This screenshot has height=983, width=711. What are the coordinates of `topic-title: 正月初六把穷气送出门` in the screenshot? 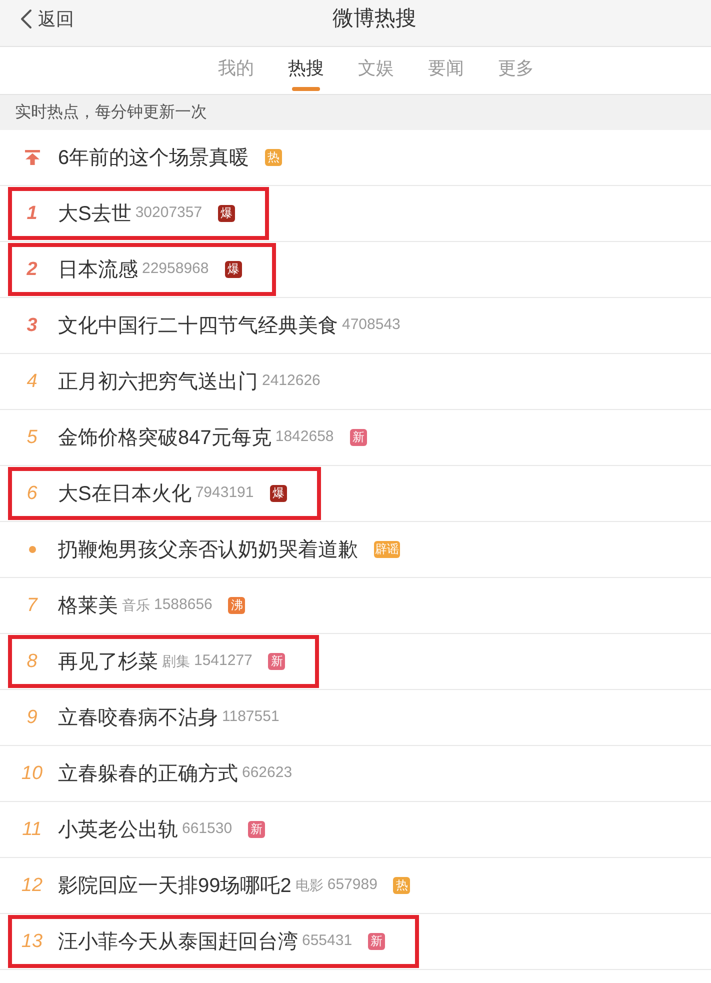 It's located at (158, 381).